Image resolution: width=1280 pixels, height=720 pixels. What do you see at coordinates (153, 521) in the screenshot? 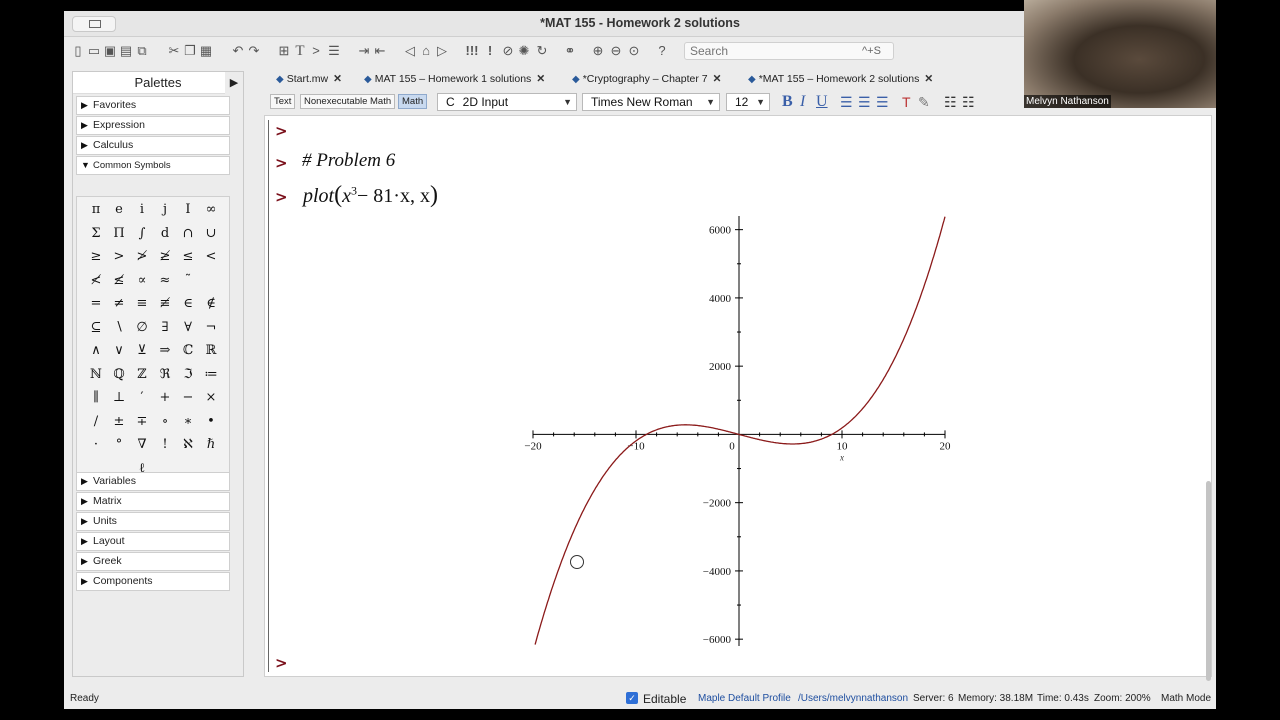
I see `palette-units: ▶ Units` at bounding box center [153, 521].